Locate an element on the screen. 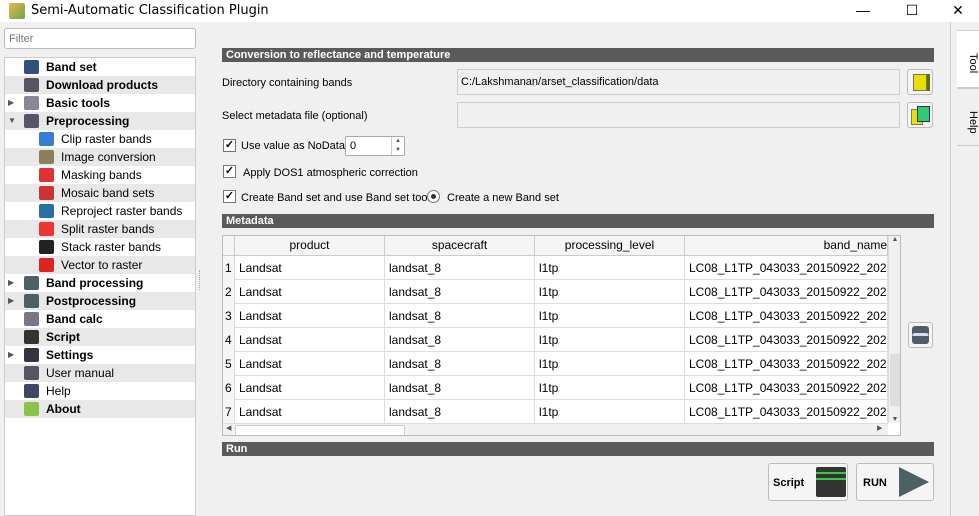 Image resolution: width=979 pixels, height=516 pixels. nodata-checkbox: ✓ is located at coordinates (229, 145).